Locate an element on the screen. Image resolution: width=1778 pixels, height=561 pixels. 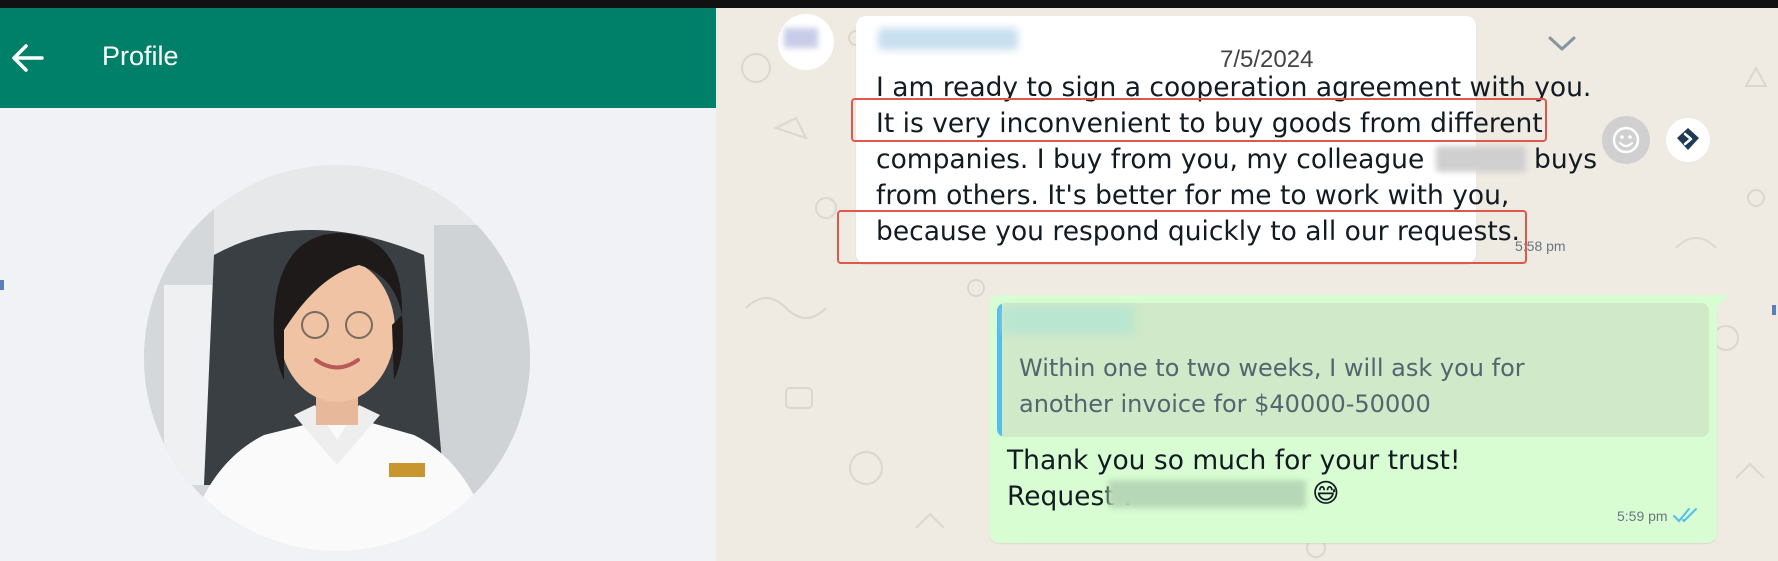
emoji-icon is located at coordinates (1626, 140).